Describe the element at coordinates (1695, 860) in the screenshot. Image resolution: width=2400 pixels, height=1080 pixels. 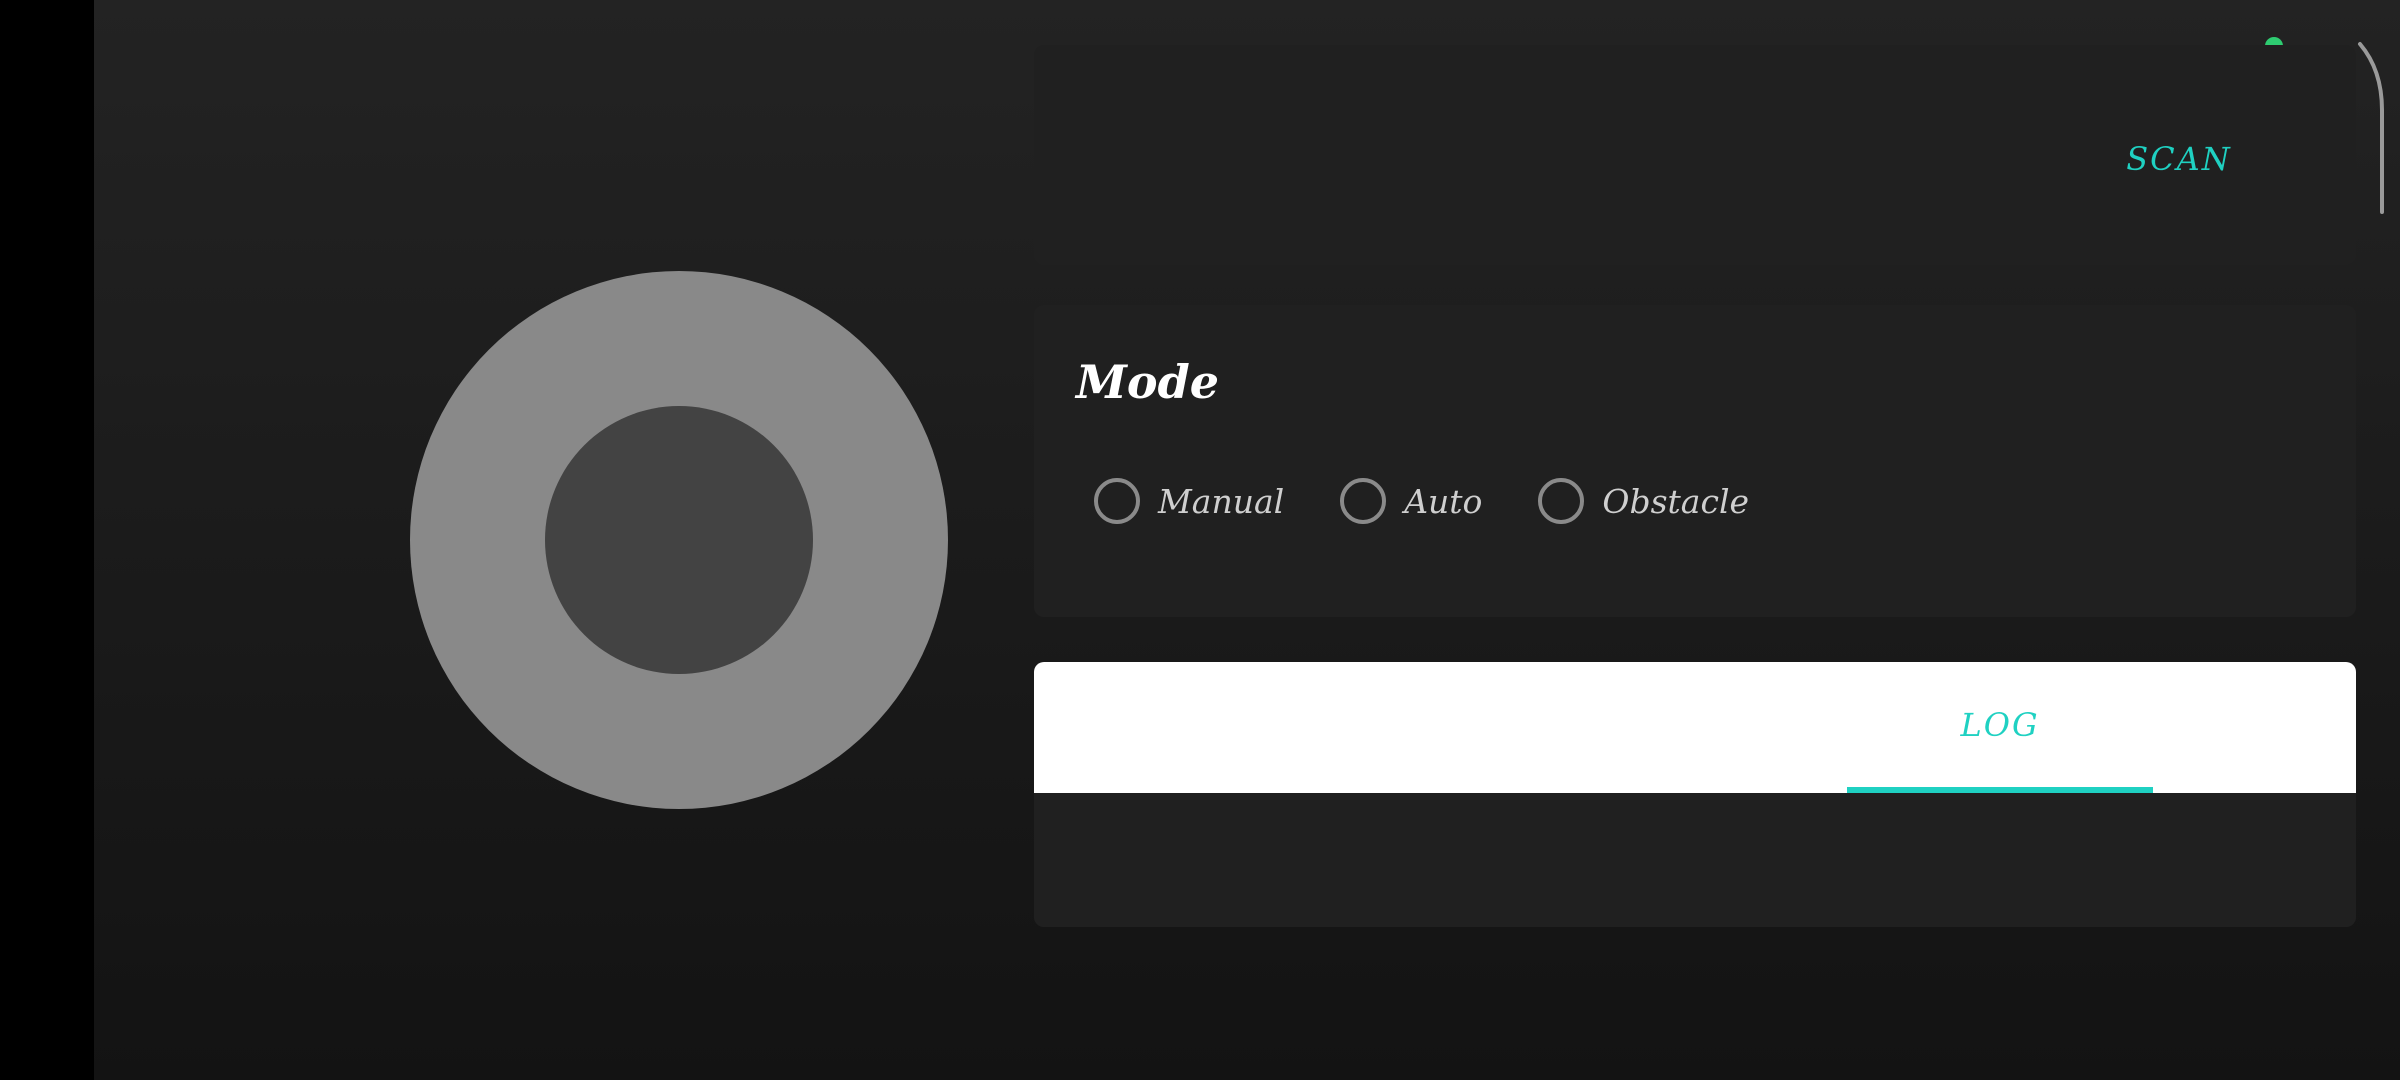
I see `log-output` at that location.